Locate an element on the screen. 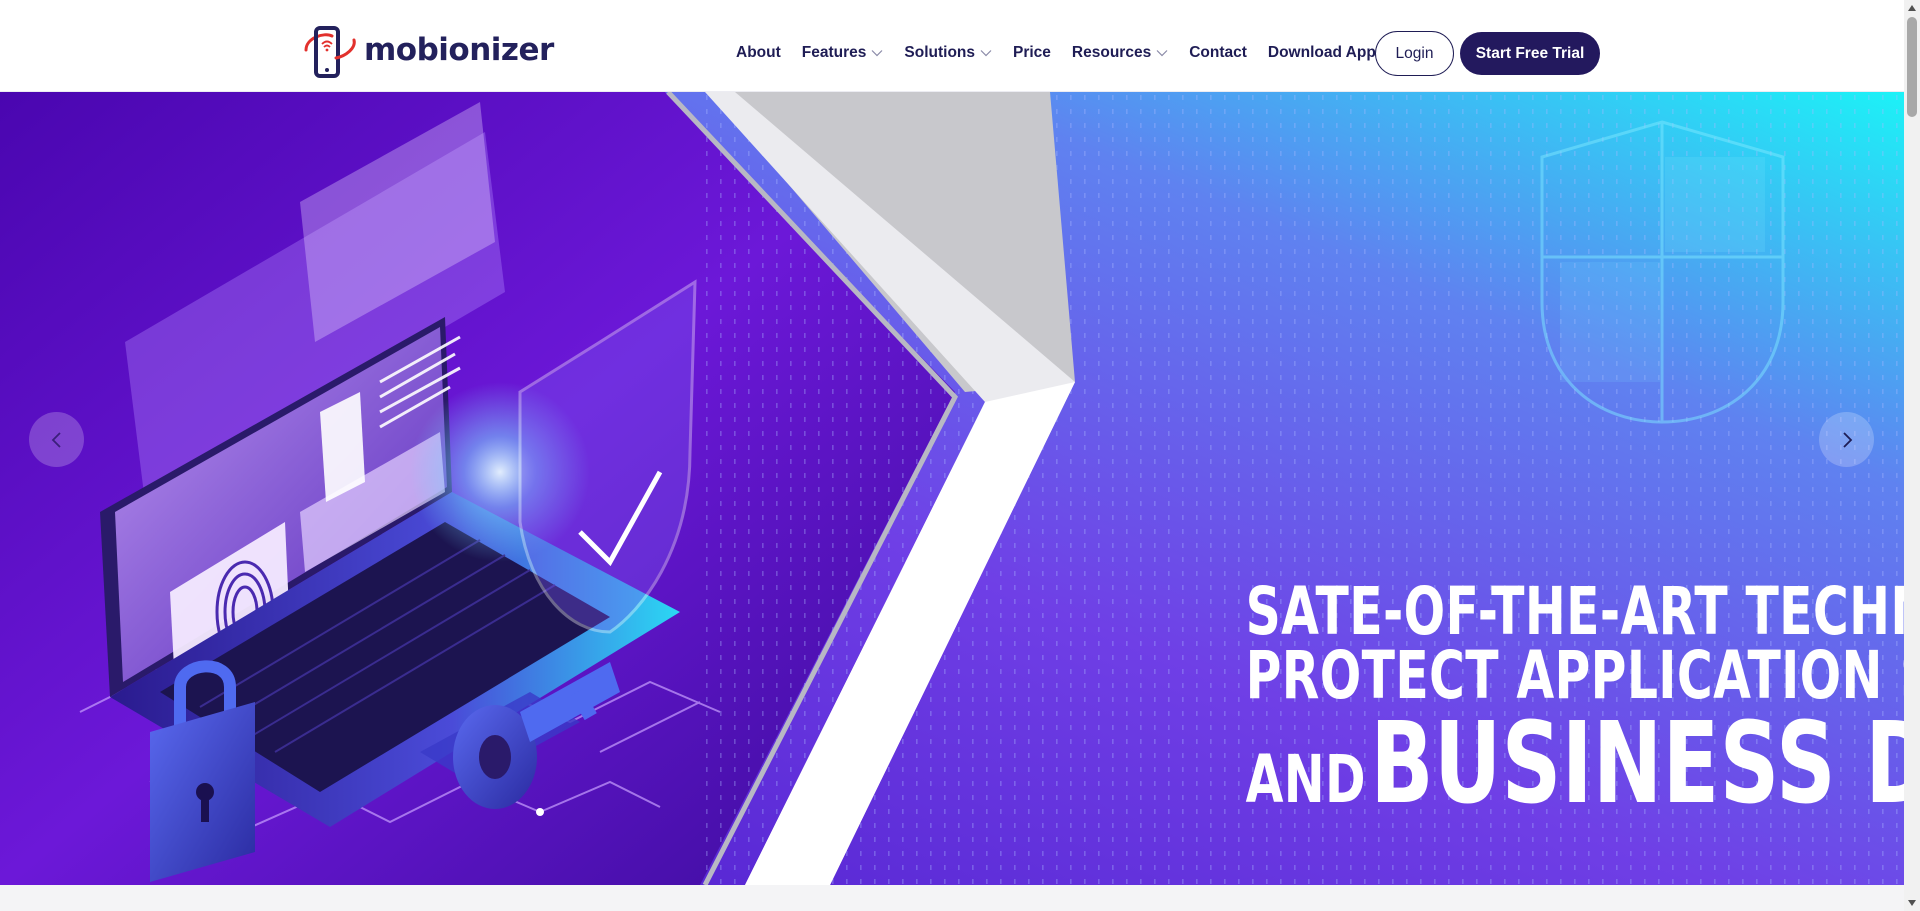 The image size is (1920, 911). login-button: Login is located at coordinates (1414, 53).